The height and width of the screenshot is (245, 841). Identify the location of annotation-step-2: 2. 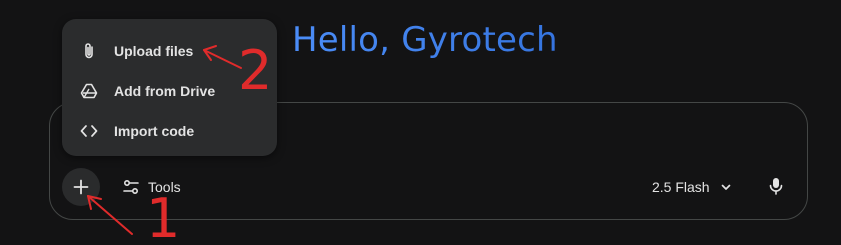
(255, 70).